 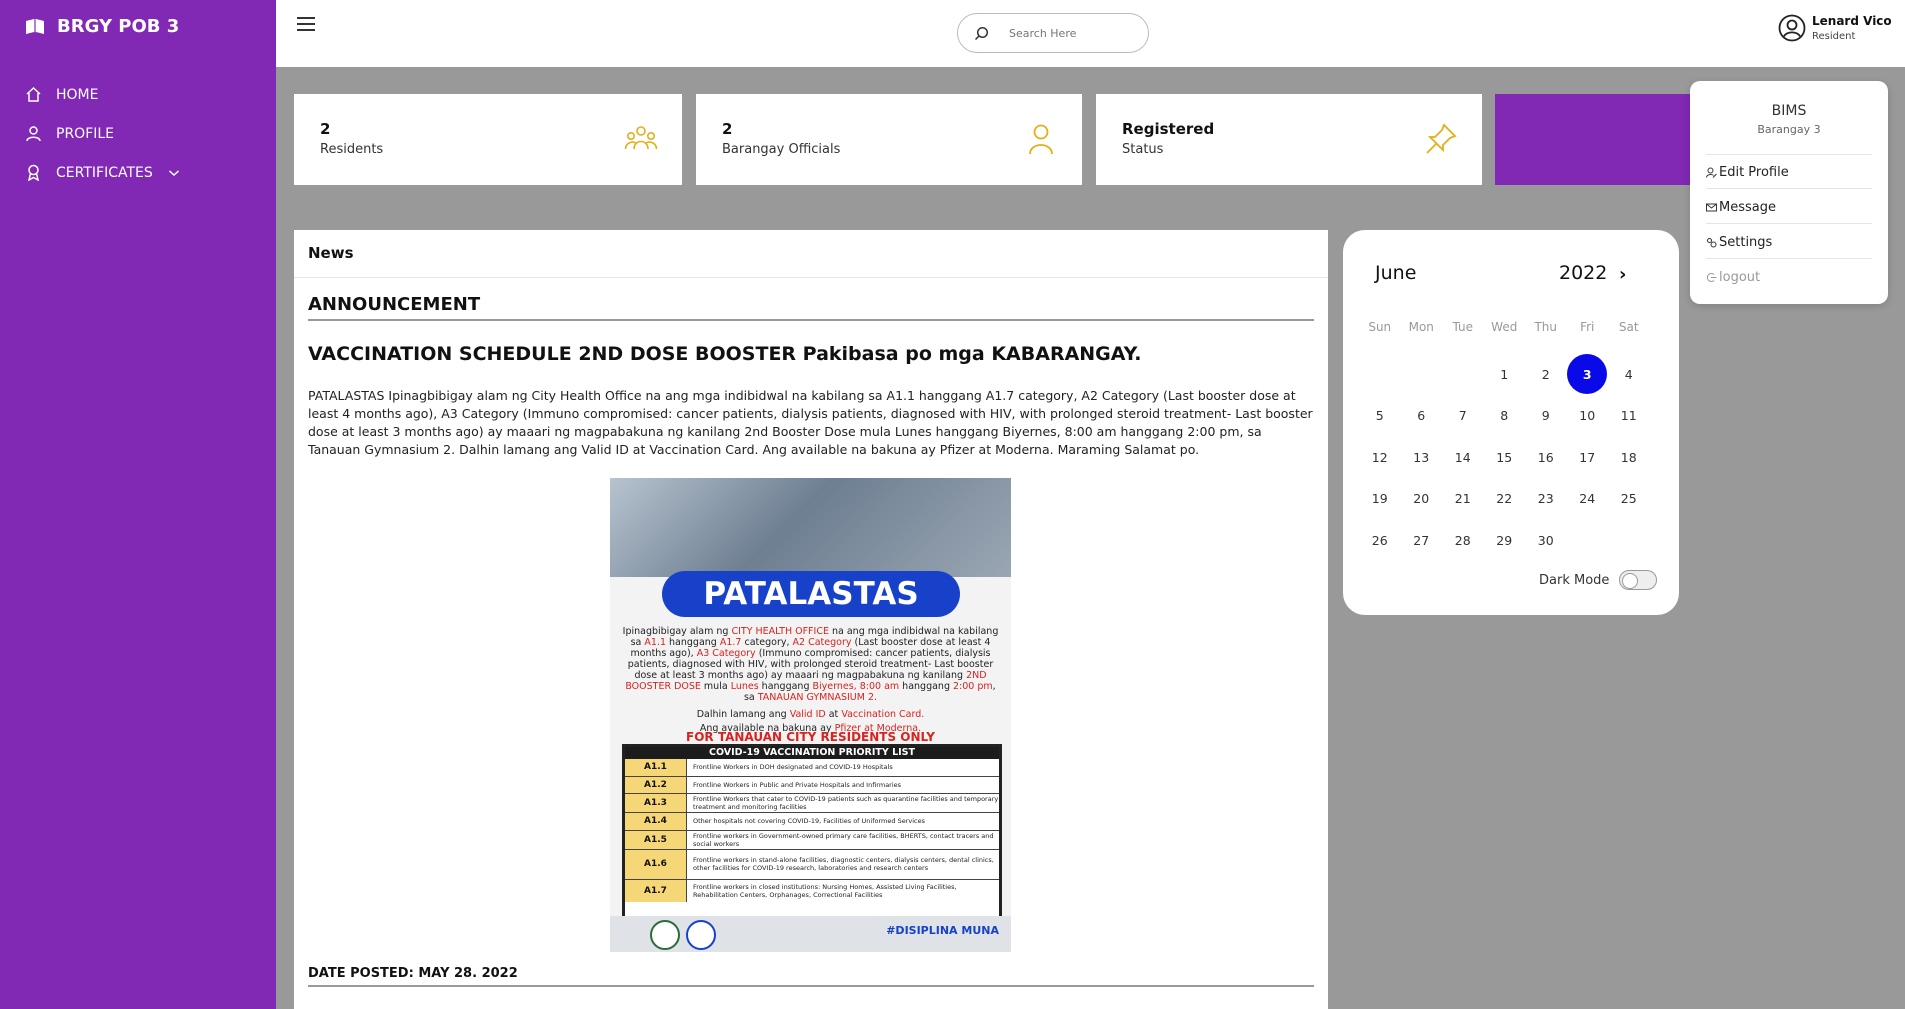 I want to click on calendar-day-selected: 3, so click(x=1588, y=375).